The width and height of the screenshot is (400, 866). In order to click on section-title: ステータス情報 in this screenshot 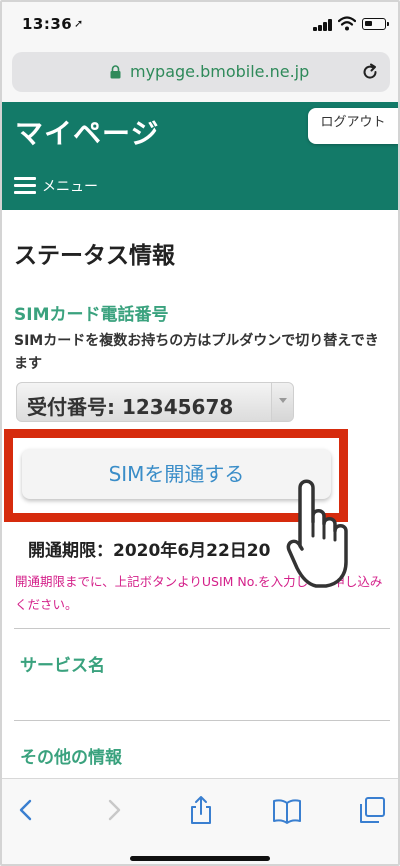, I will do `click(94, 256)`.